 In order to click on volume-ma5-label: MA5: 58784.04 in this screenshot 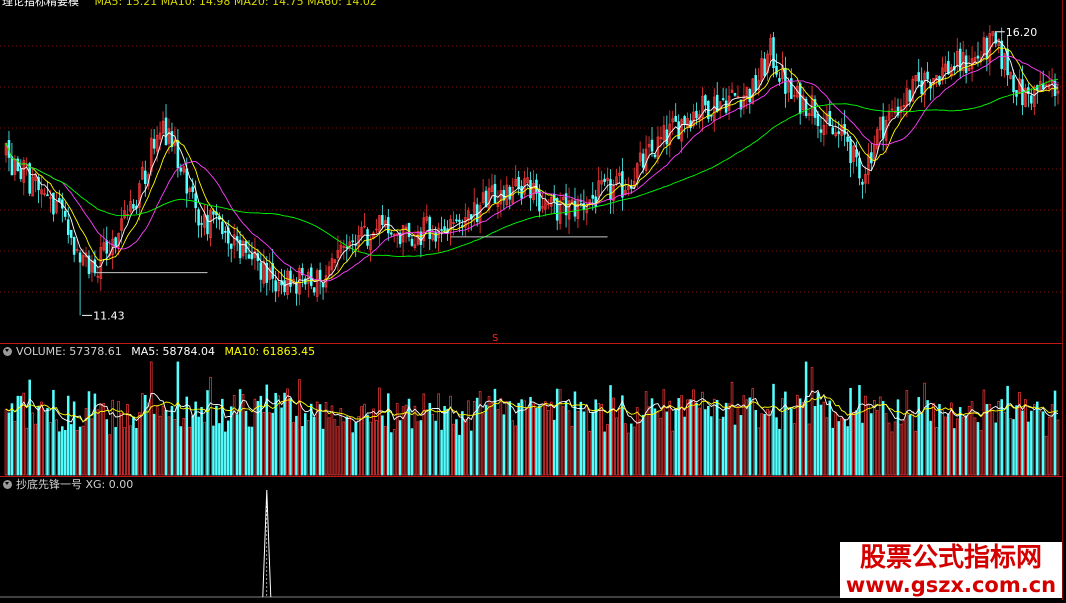, I will do `click(173, 351)`.